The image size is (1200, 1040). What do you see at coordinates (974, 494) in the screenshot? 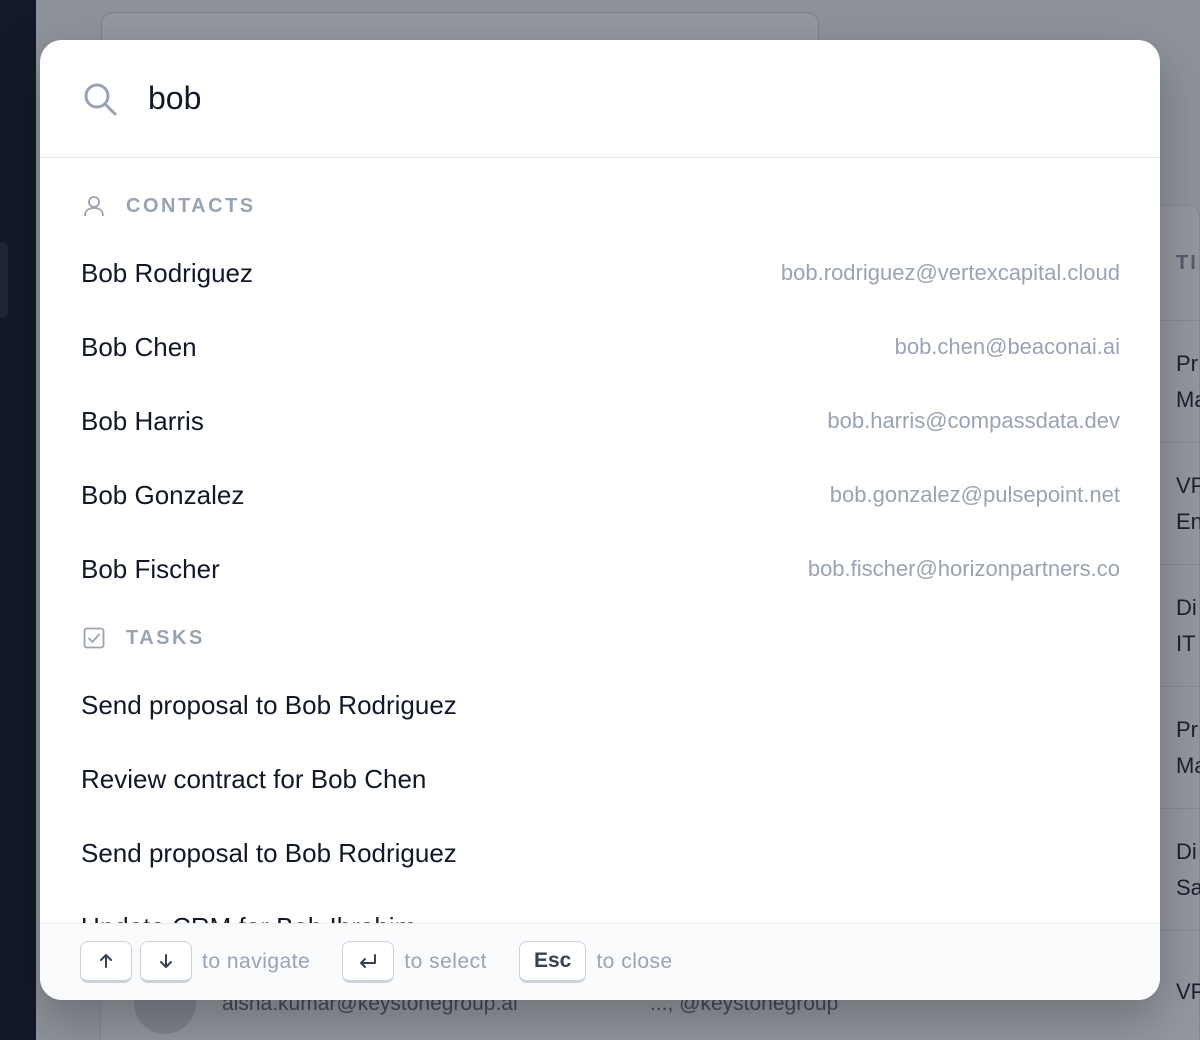
I see `contact-email: bob.gonzalez@pulsepoint.net` at bounding box center [974, 494].